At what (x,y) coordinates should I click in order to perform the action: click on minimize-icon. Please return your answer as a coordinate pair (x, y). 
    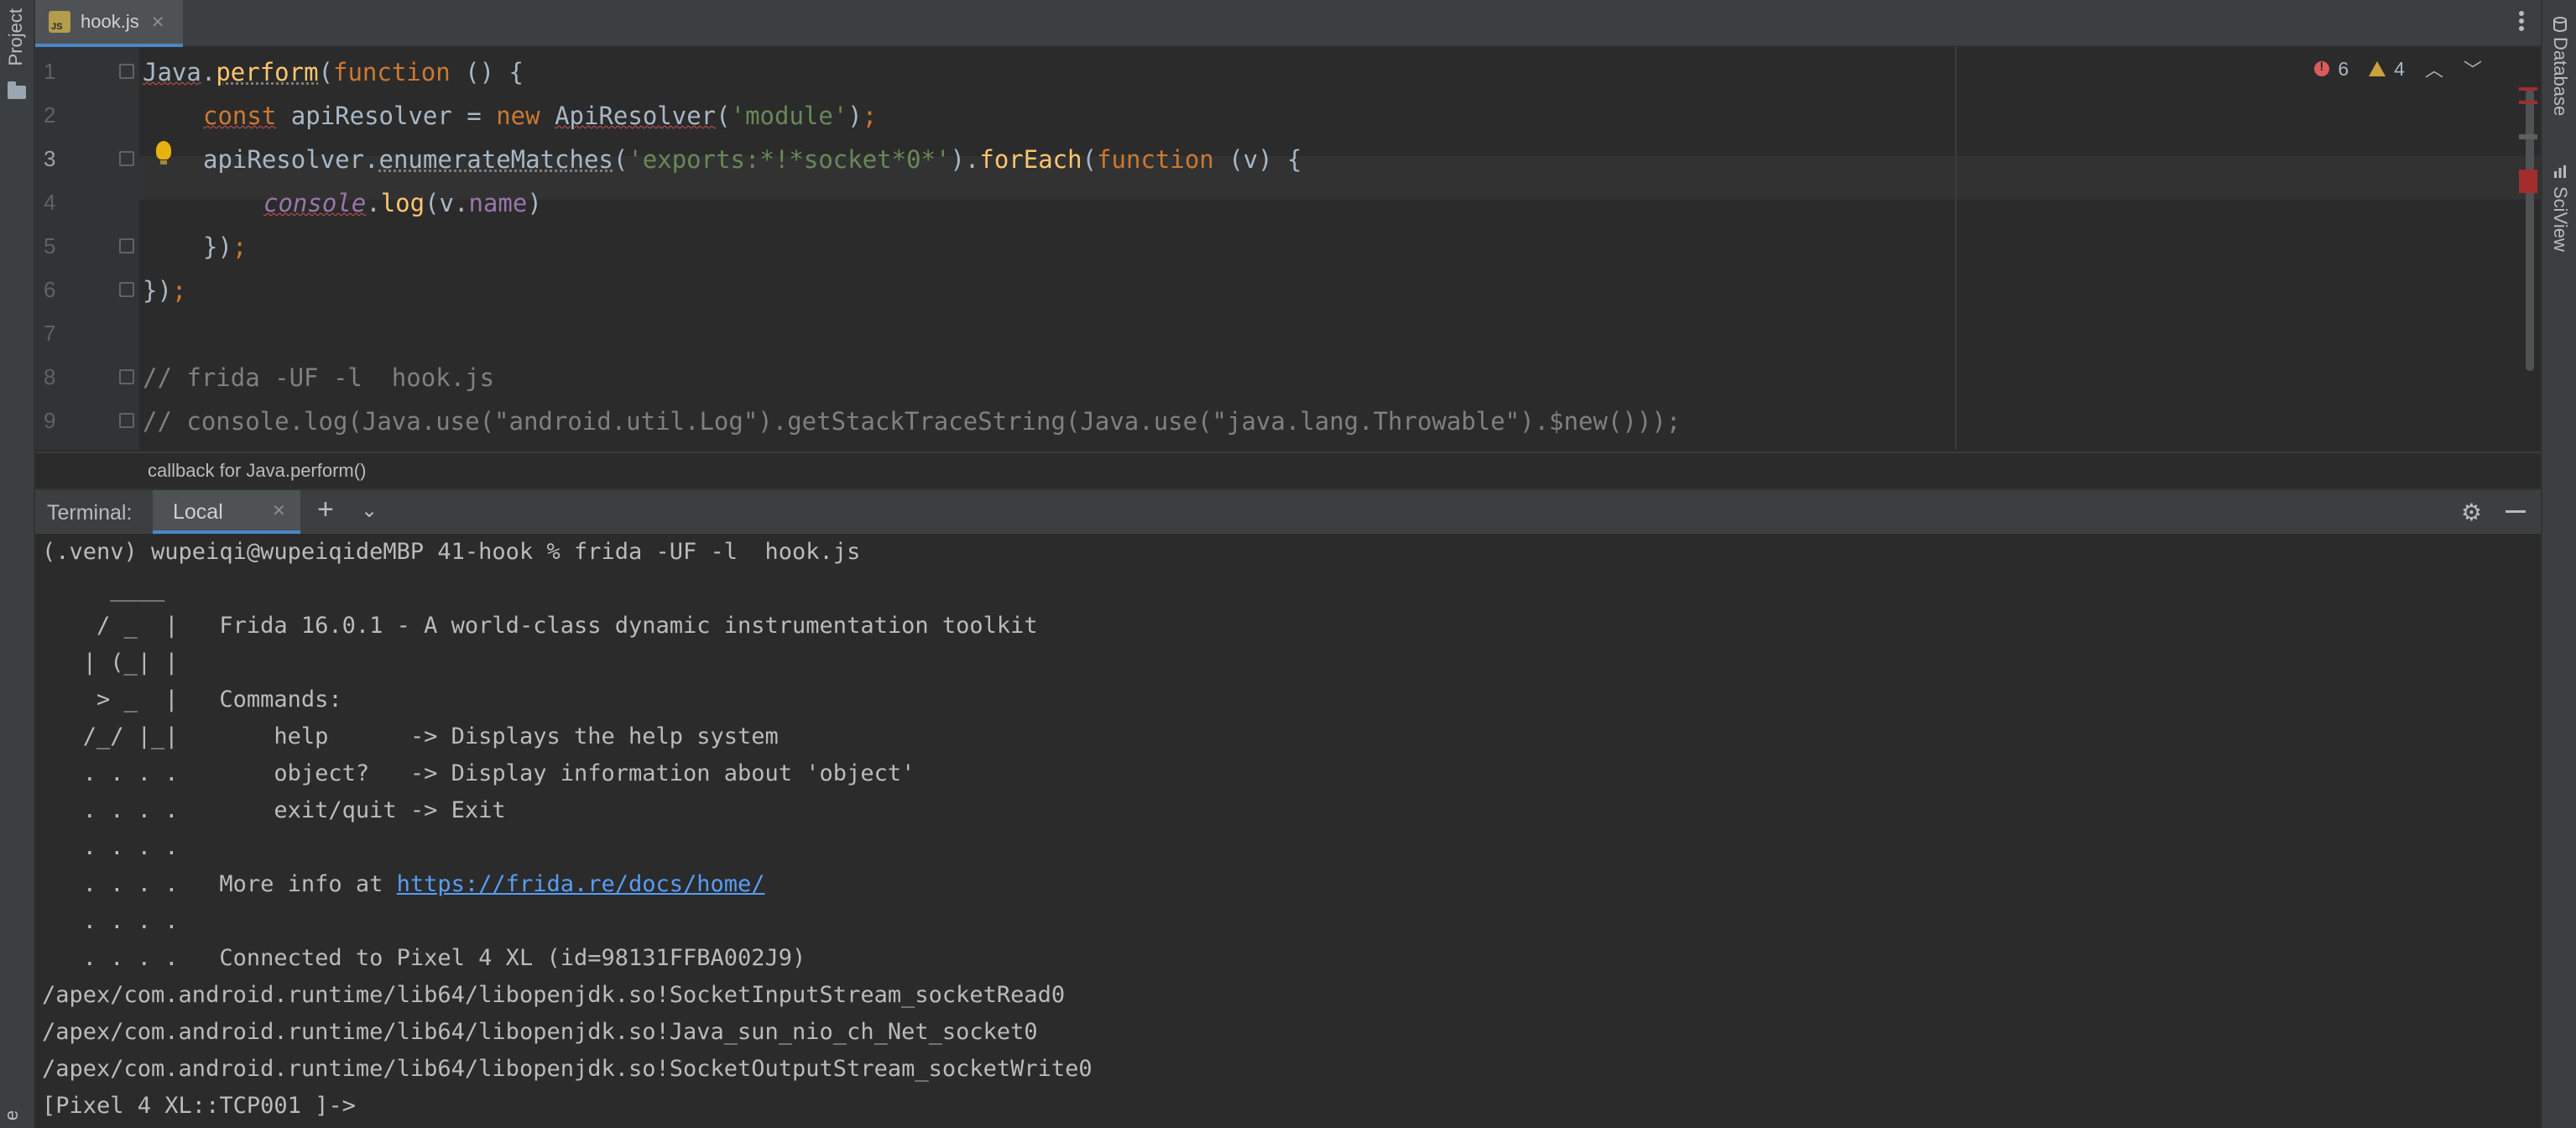
    Looking at the image, I should click on (2516, 511).